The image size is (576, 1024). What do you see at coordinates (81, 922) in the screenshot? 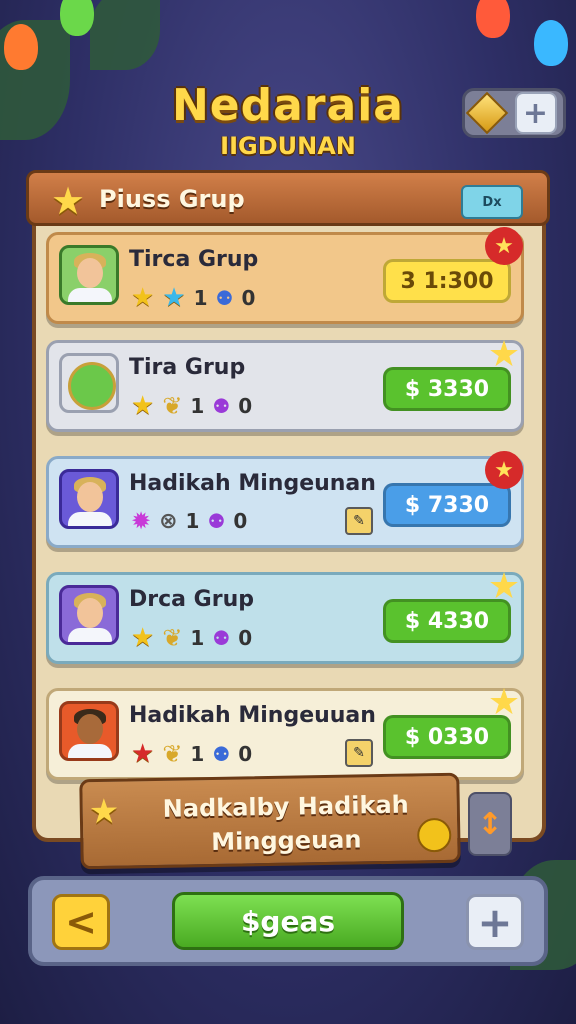
I see `back-button: <` at bounding box center [81, 922].